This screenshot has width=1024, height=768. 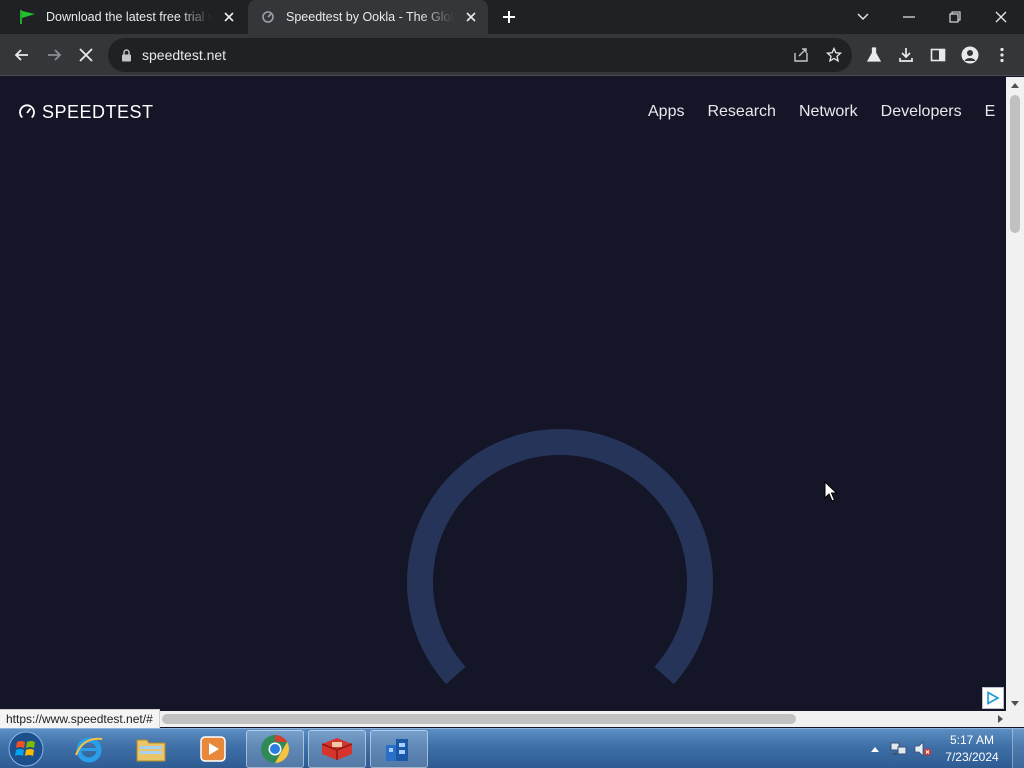 I want to click on flask-icon, so click(x=874, y=54).